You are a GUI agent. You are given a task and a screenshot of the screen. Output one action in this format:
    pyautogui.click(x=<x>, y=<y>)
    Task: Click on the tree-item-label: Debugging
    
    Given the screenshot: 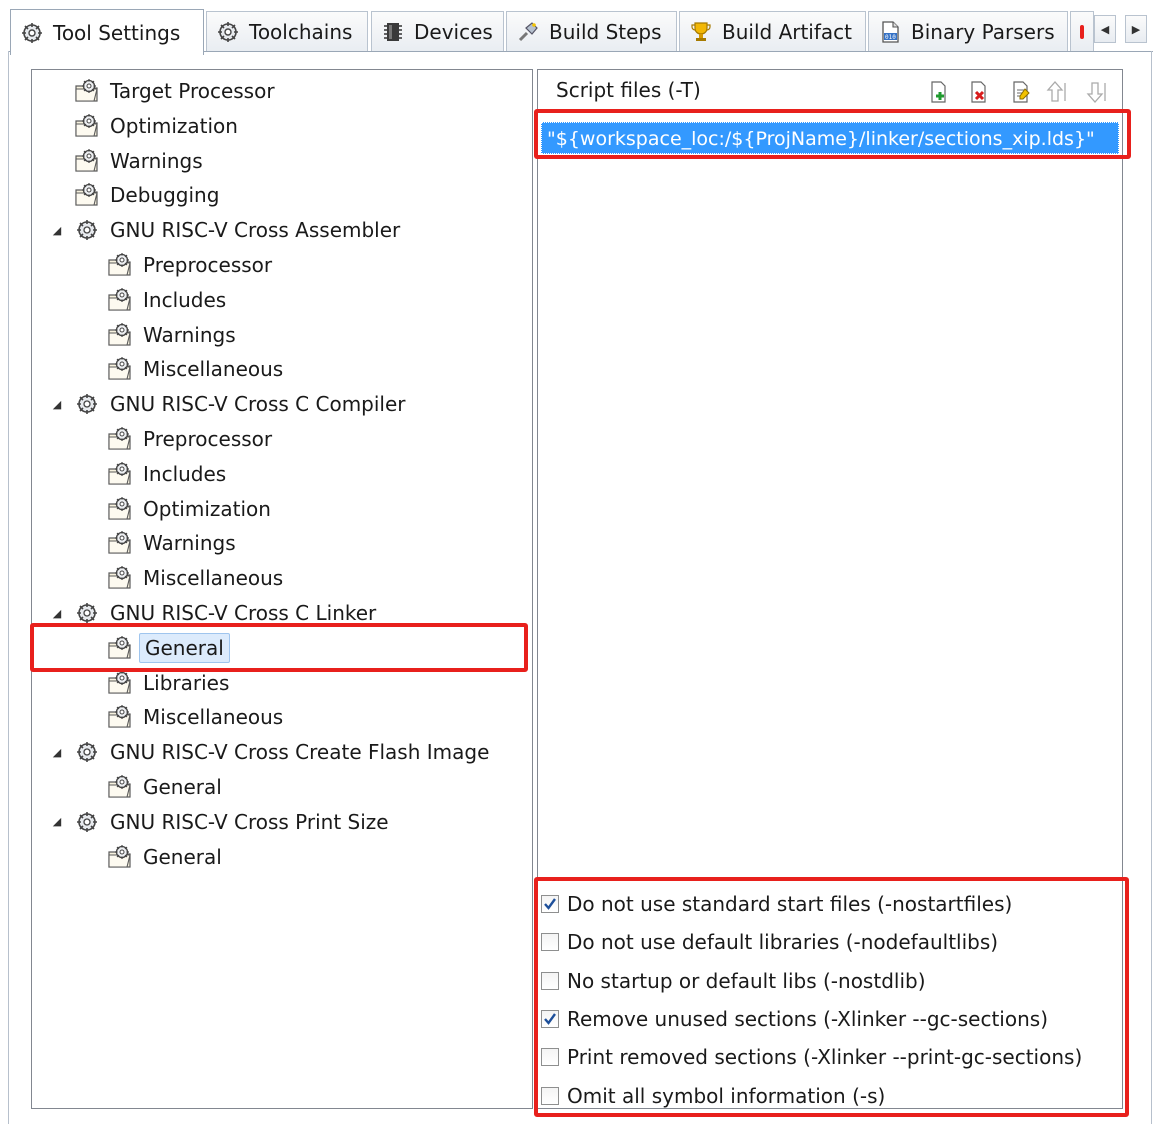 What is the action you would take?
    pyautogui.click(x=165, y=195)
    